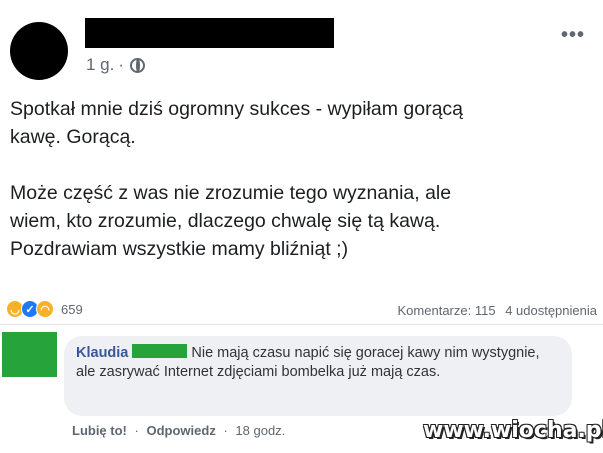 This screenshot has height=453, width=603. What do you see at coordinates (447, 310) in the screenshot?
I see `comments-count: Komentarze: 115` at bounding box center [447, 310].